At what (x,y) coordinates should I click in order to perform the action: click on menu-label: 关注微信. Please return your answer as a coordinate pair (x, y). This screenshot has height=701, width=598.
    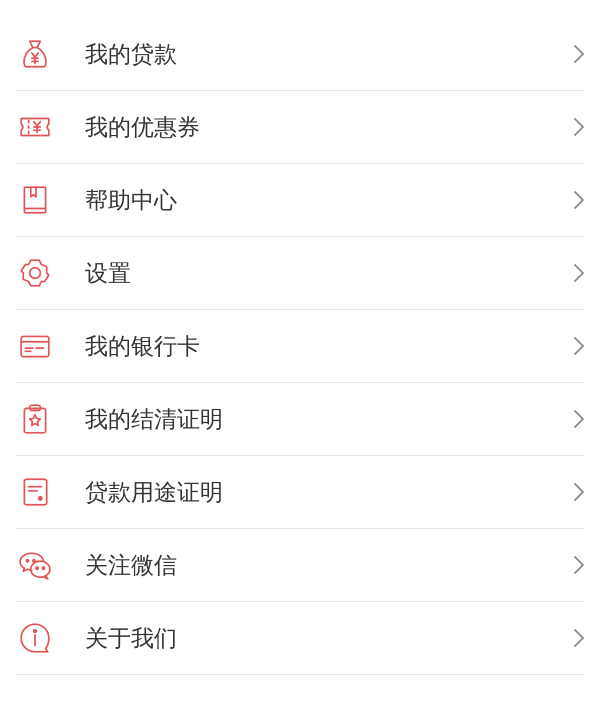
    Looking at the image, I should click on (131, 566).